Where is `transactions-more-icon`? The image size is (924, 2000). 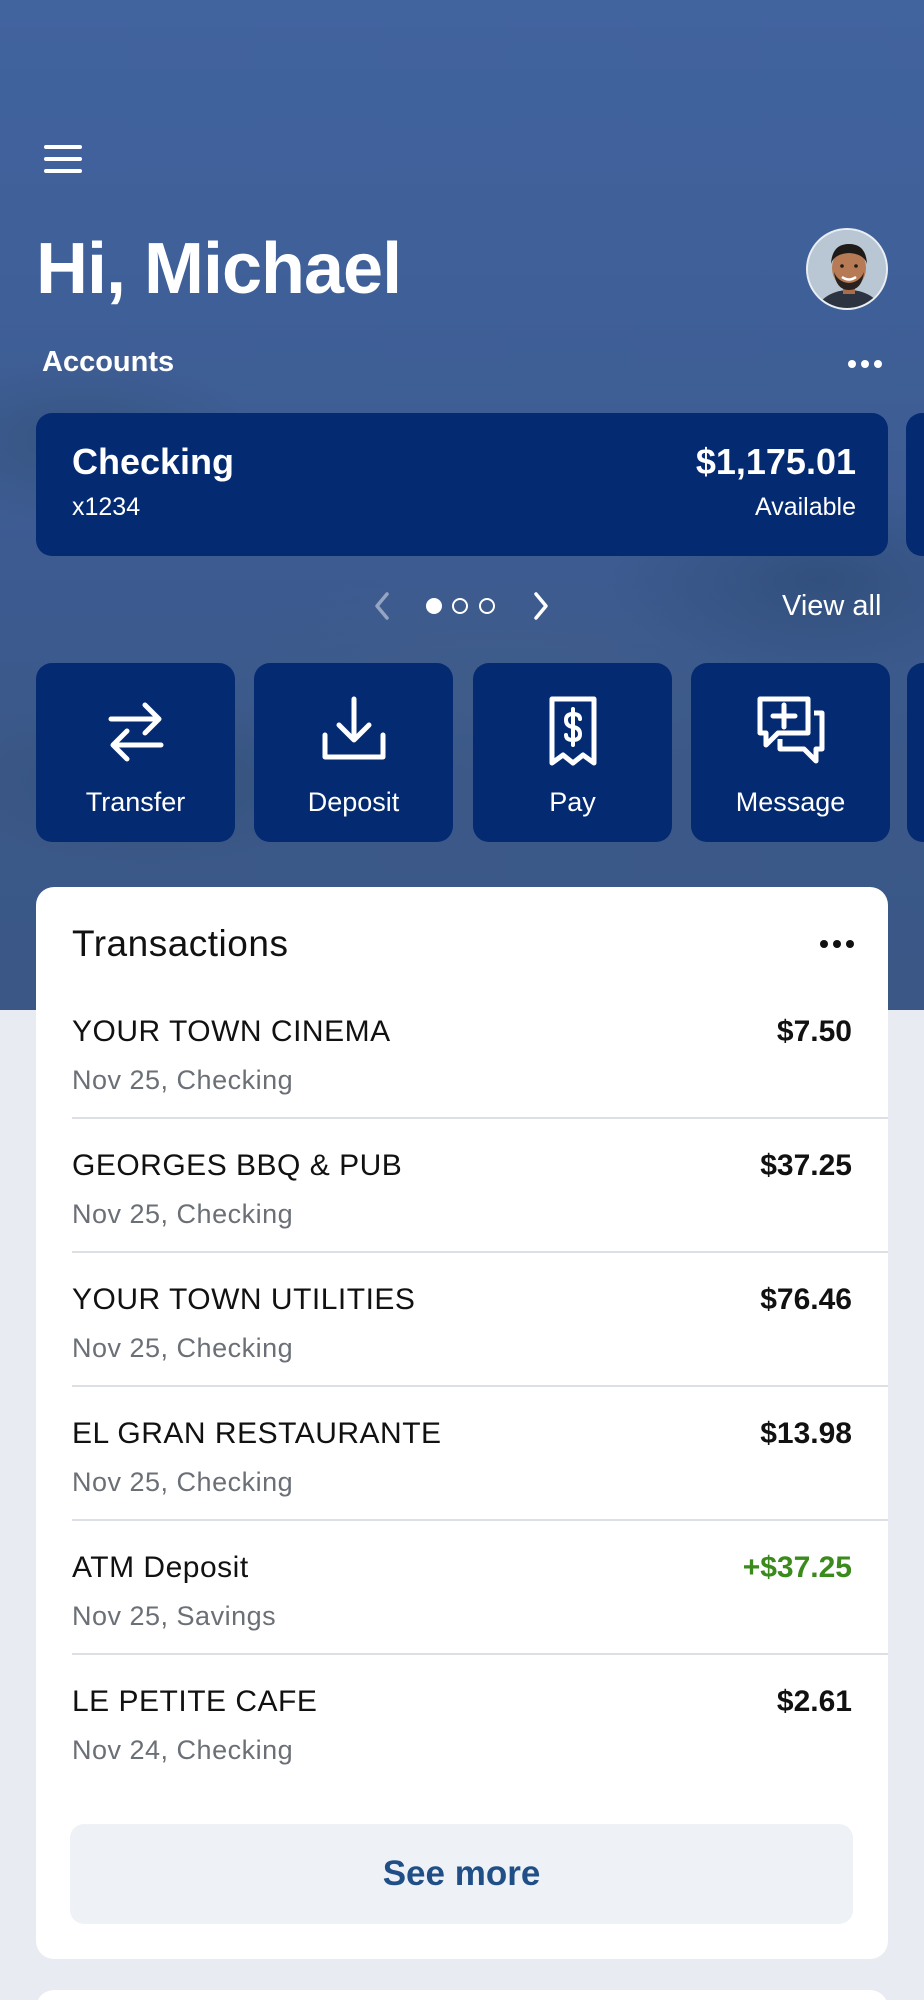 transactions-more-icon is located at coordinates (837, 944).